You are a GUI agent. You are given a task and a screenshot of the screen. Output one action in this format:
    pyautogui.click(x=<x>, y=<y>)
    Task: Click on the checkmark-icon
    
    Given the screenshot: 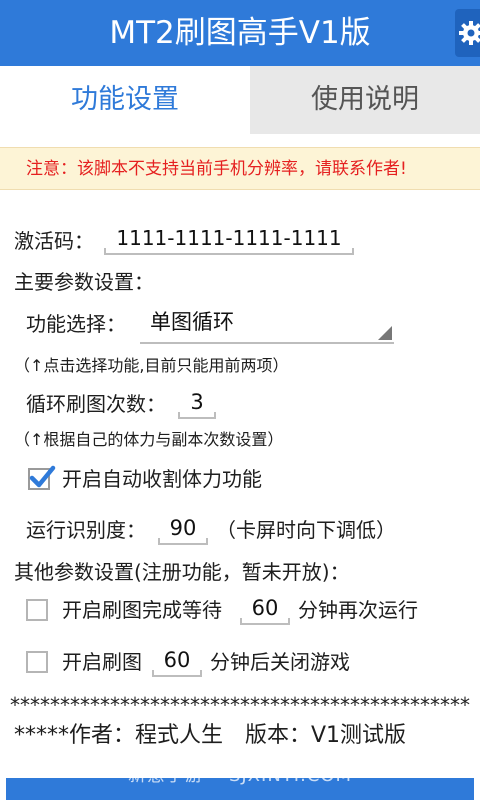 What is the action you would take?
    pyautogui.click(x=42, y=476)
    